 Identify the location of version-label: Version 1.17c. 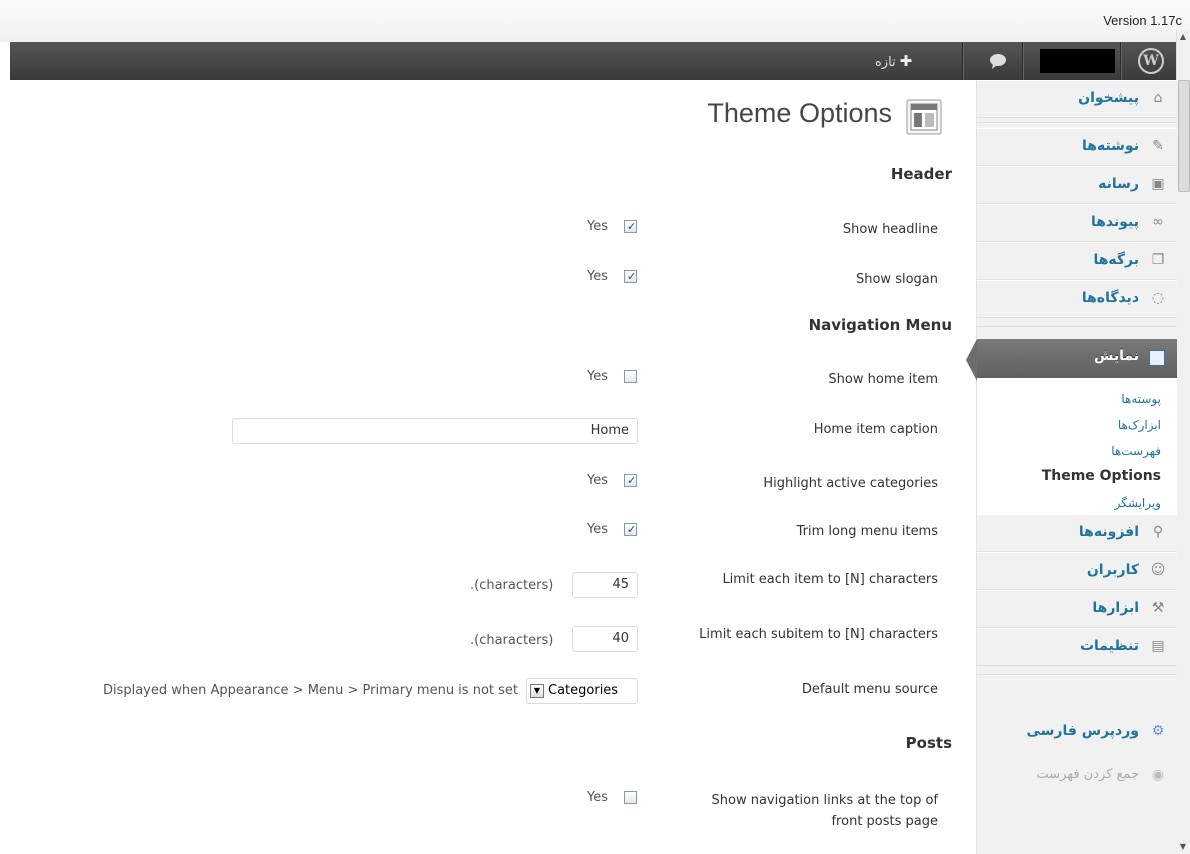
(1142, 20).